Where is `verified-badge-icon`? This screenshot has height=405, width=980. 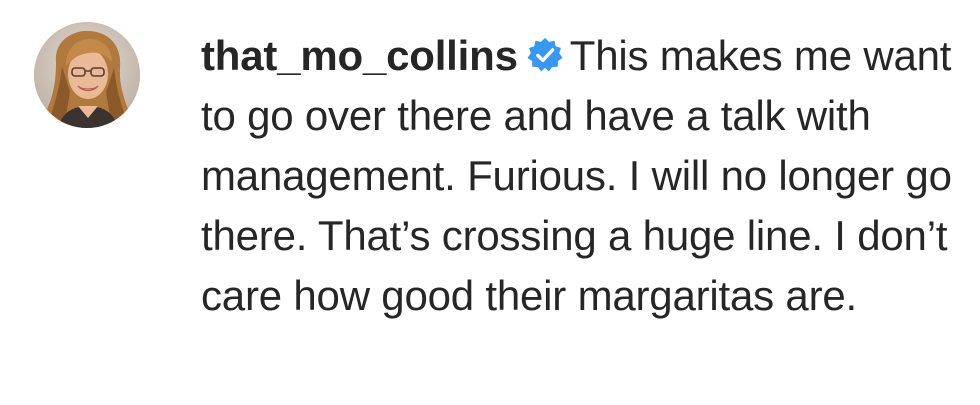 verified-badge-icon is located at coordinates (545, 55).